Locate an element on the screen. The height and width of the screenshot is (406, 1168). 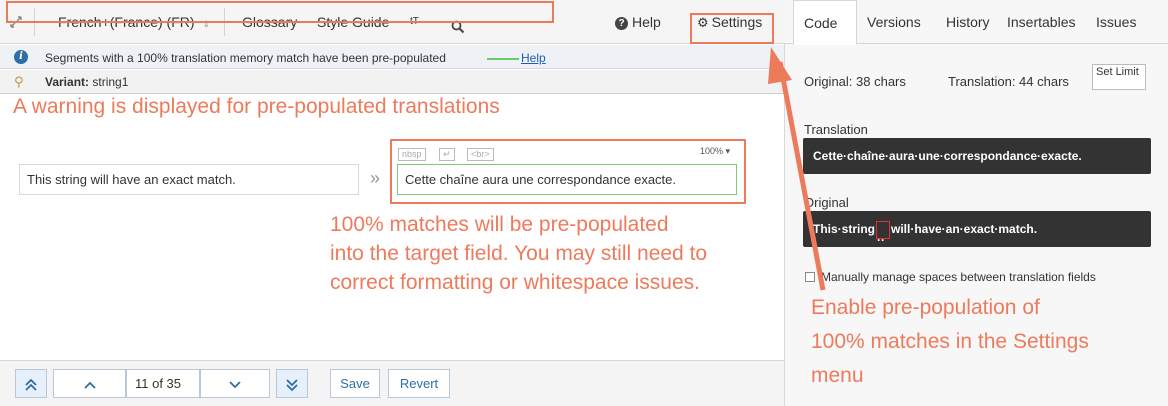
chevron-down-icon is located at coordinates (235, 384).